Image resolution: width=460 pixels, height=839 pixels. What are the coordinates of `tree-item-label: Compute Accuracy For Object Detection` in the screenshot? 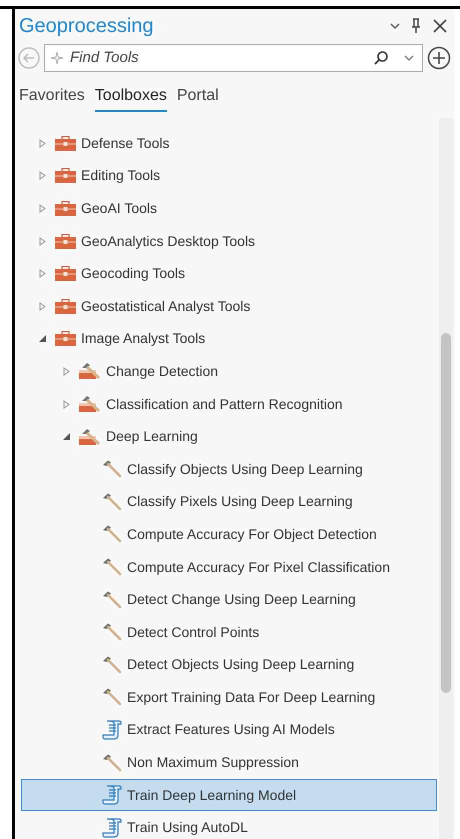 It's located at (252, 534).